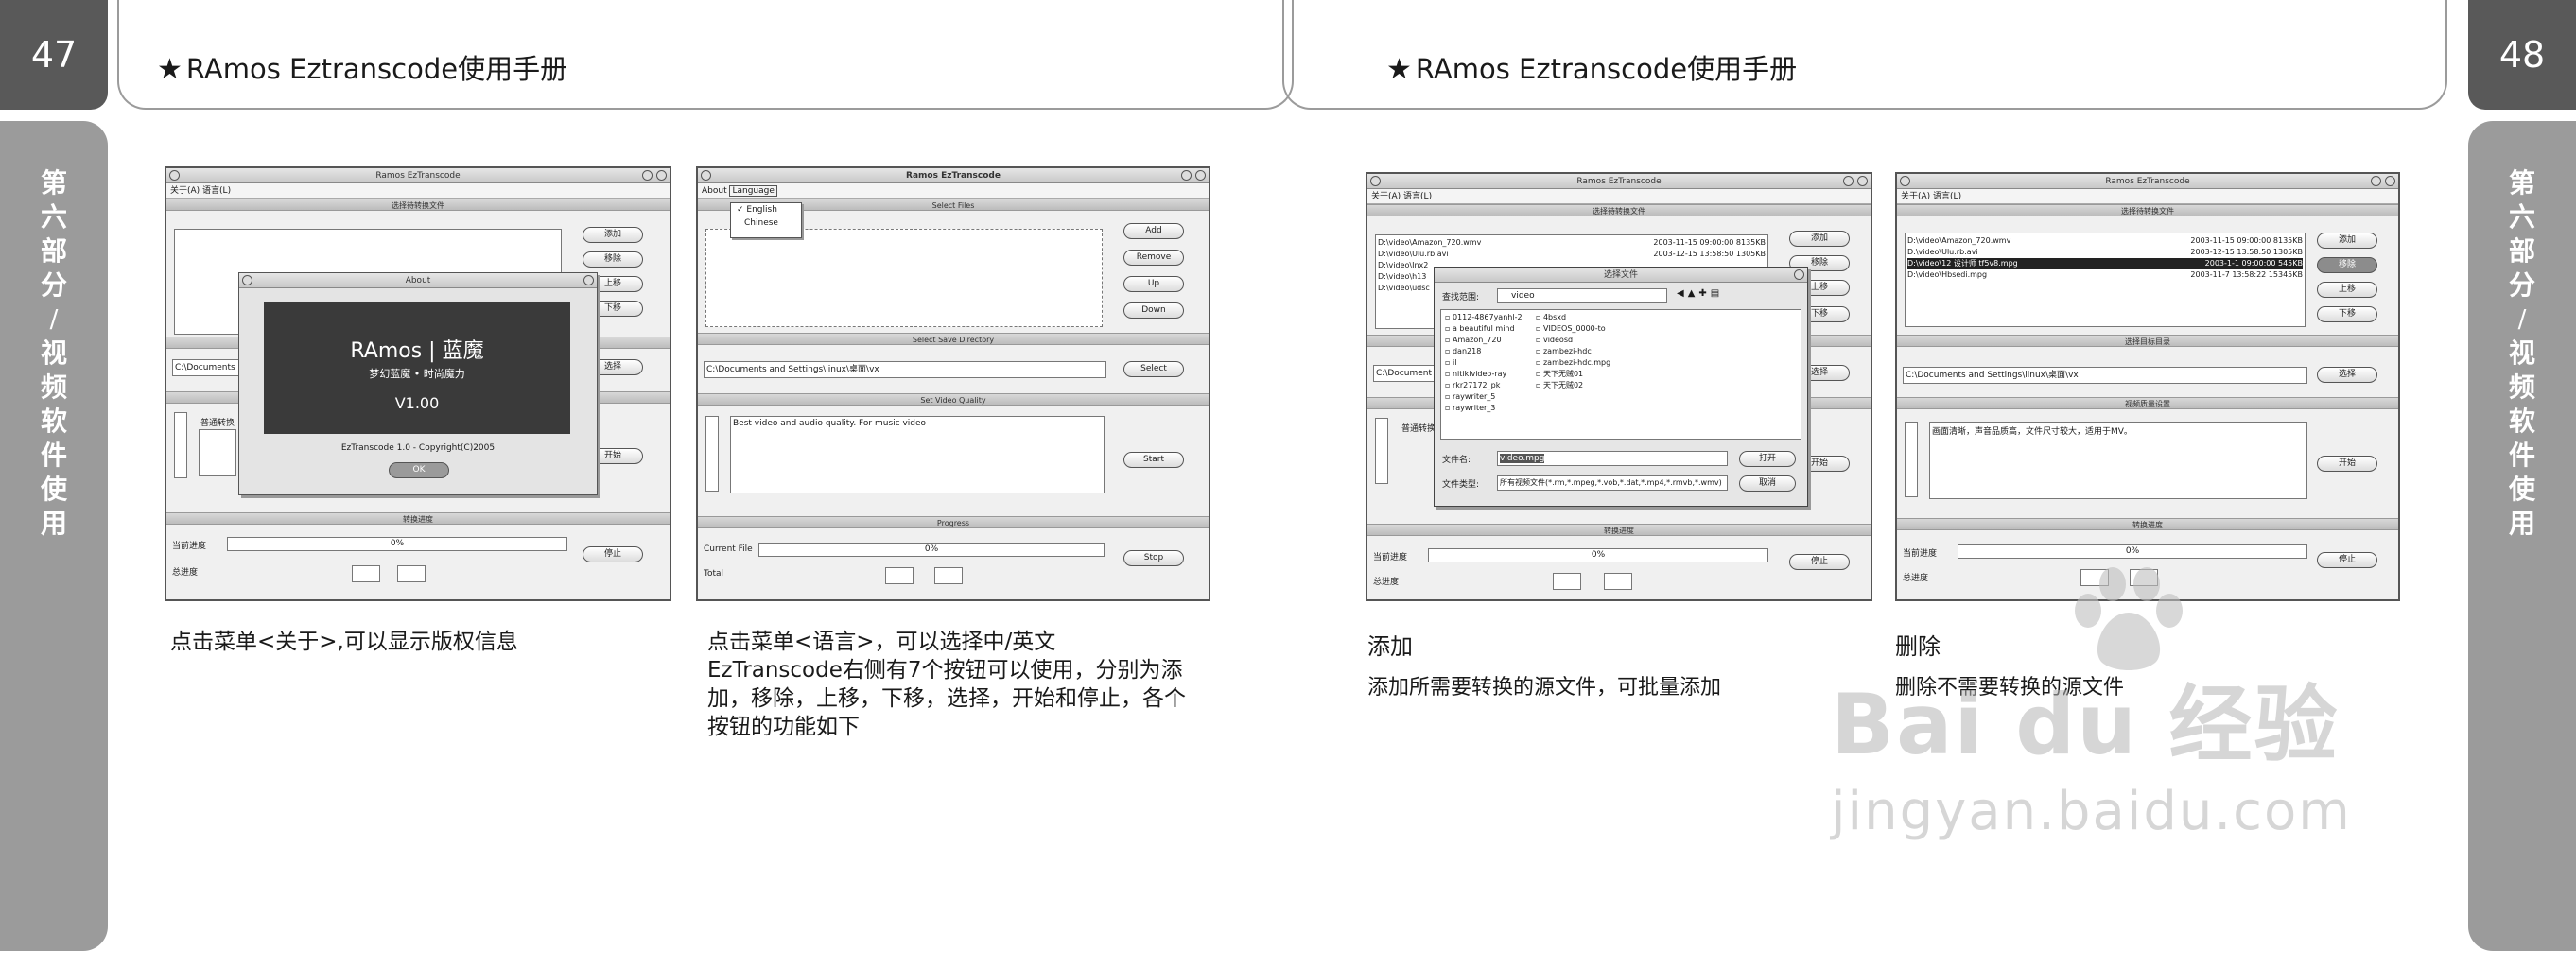 This screenshot has height=968, width=2576. Describe the element at coordinates (2085, 724) in the screenshot. I see `watermark-brand: Bai du 经验` at that location.